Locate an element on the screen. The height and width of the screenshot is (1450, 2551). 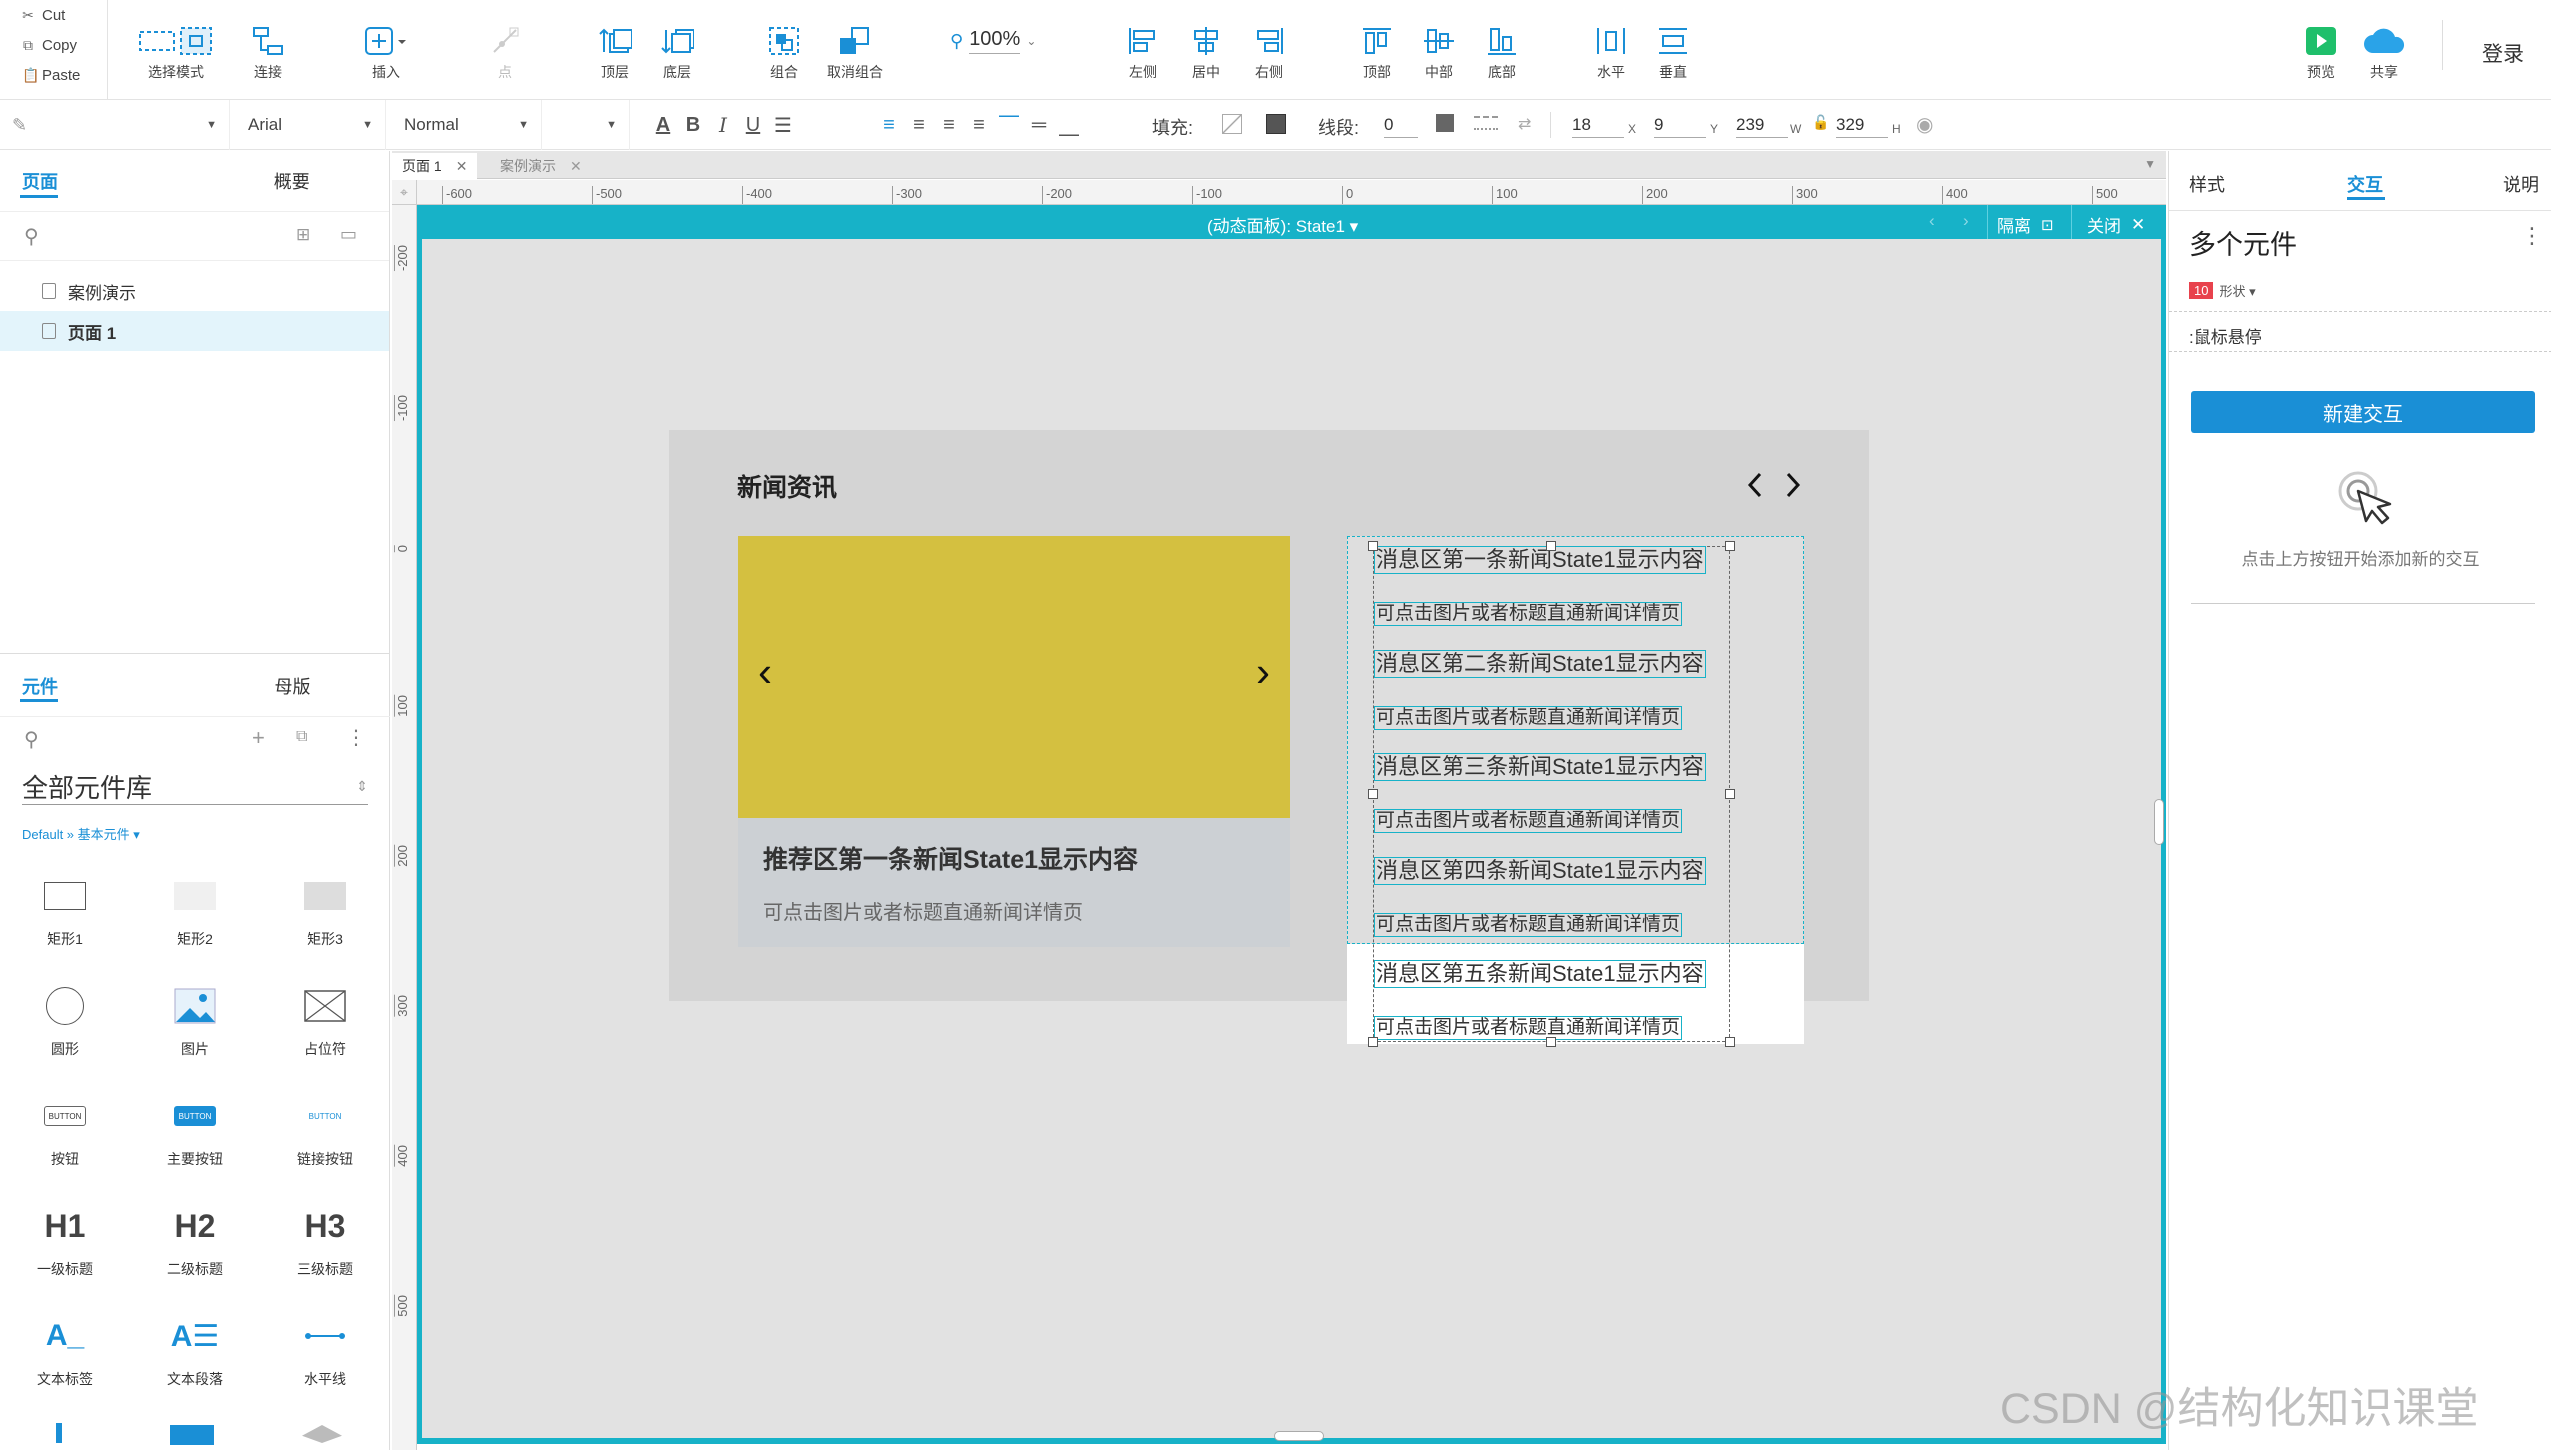
top-layer-button: 顶层 is located at coordinates (615, 50).